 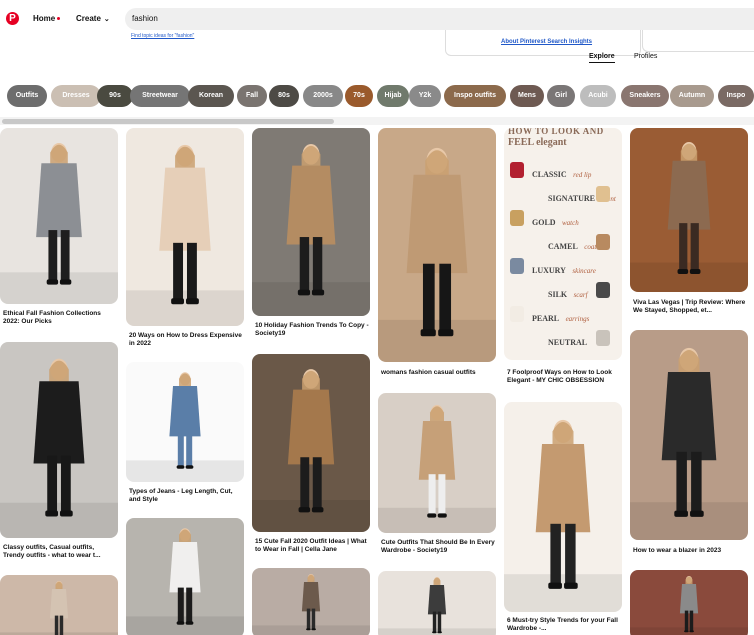 I want to click on chip-fall: Fall, so click(x=252, y=96).